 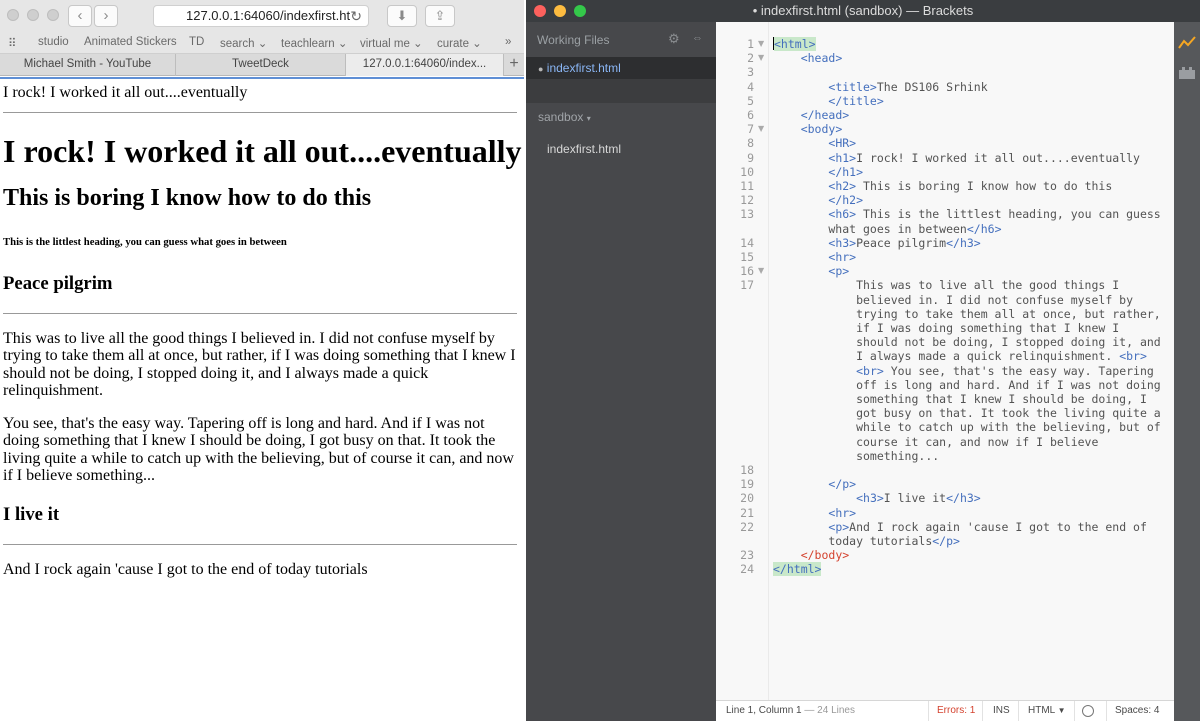 What do you see at coordinates (130, 42) in the screenshot?
I see `bookmark-animated-stickers: Animated Stickers` at bounding box center [130, 42].